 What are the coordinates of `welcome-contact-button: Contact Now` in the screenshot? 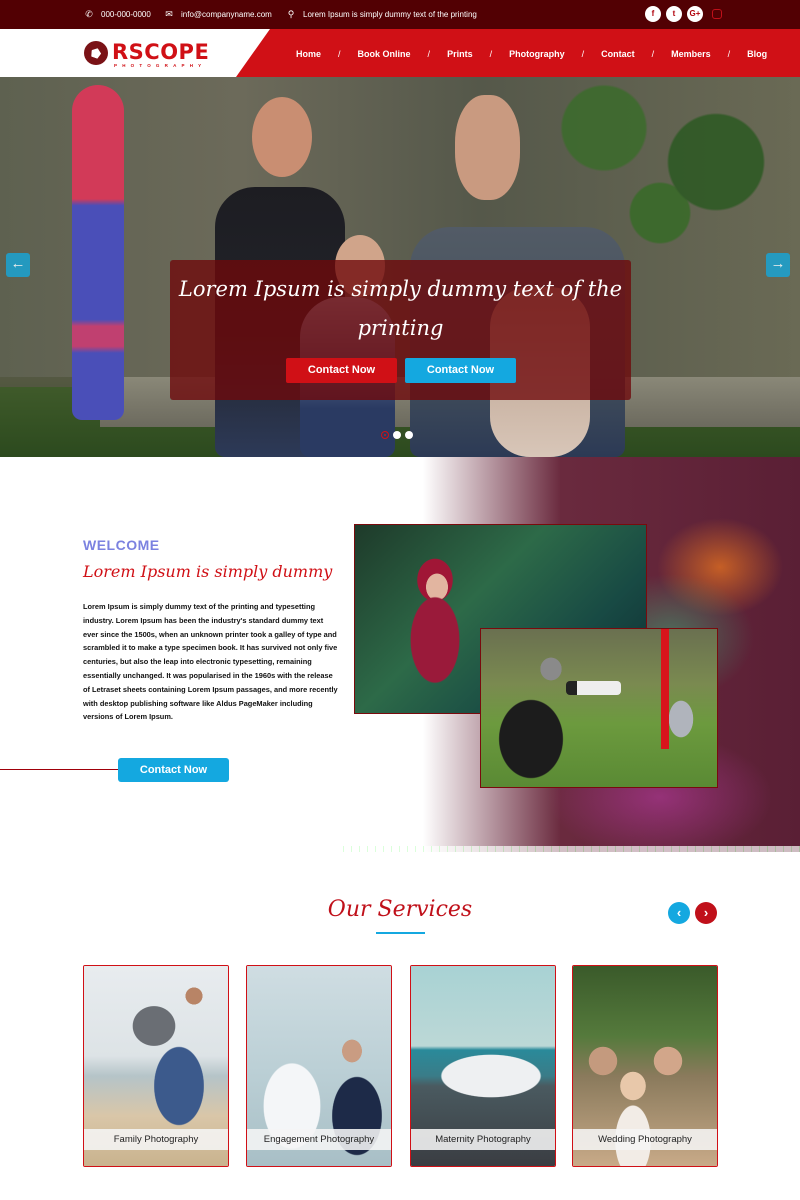 It's located at (173, 770).